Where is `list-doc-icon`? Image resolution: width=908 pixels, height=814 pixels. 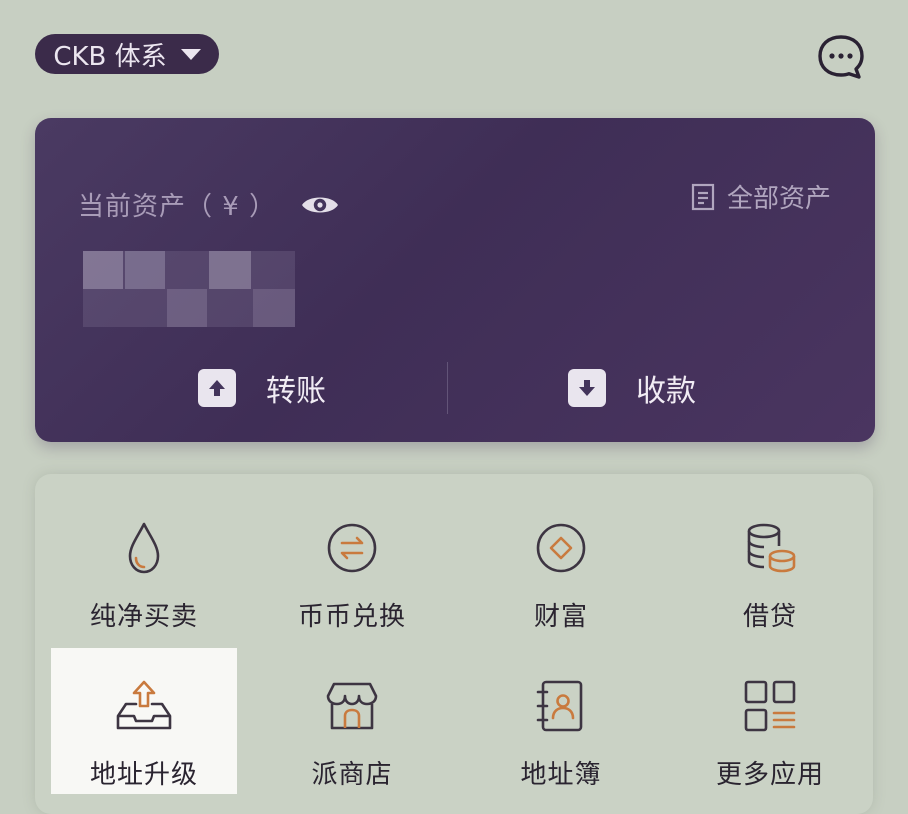
list-doc-icon is located at coordinates (703, 196).